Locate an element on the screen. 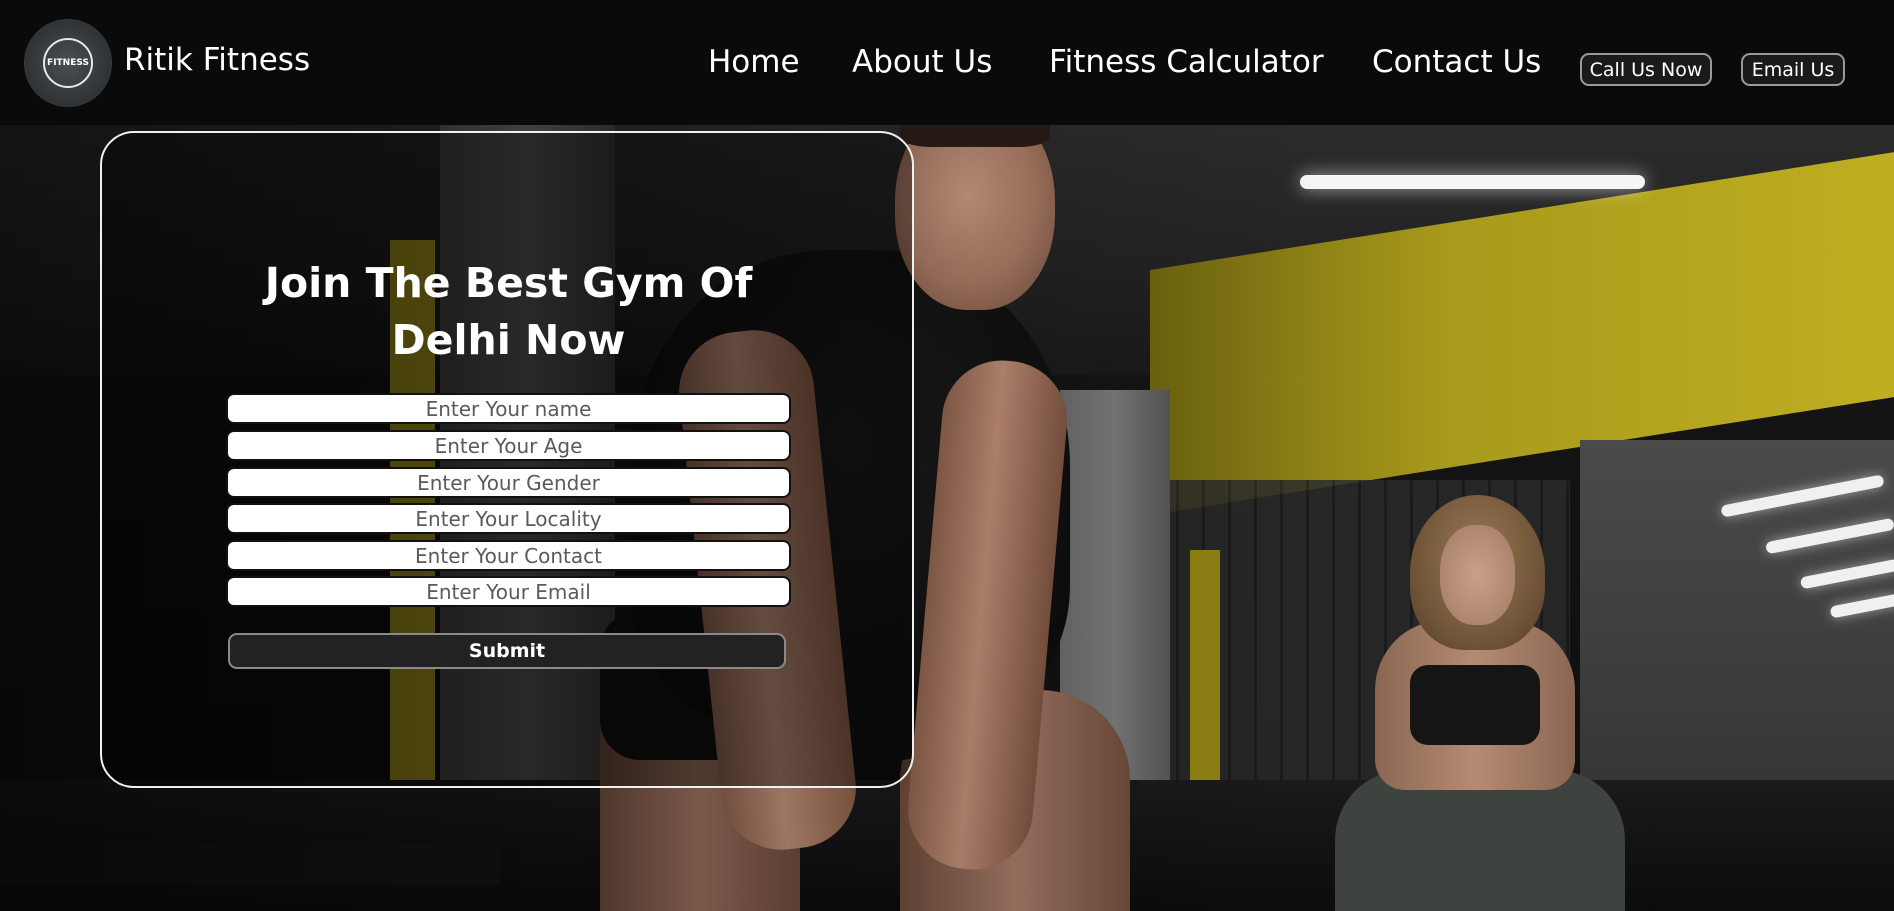 Image resolution: width=1894 pixels, height=911 pixels. name-input is located at coordinates (508, 408).